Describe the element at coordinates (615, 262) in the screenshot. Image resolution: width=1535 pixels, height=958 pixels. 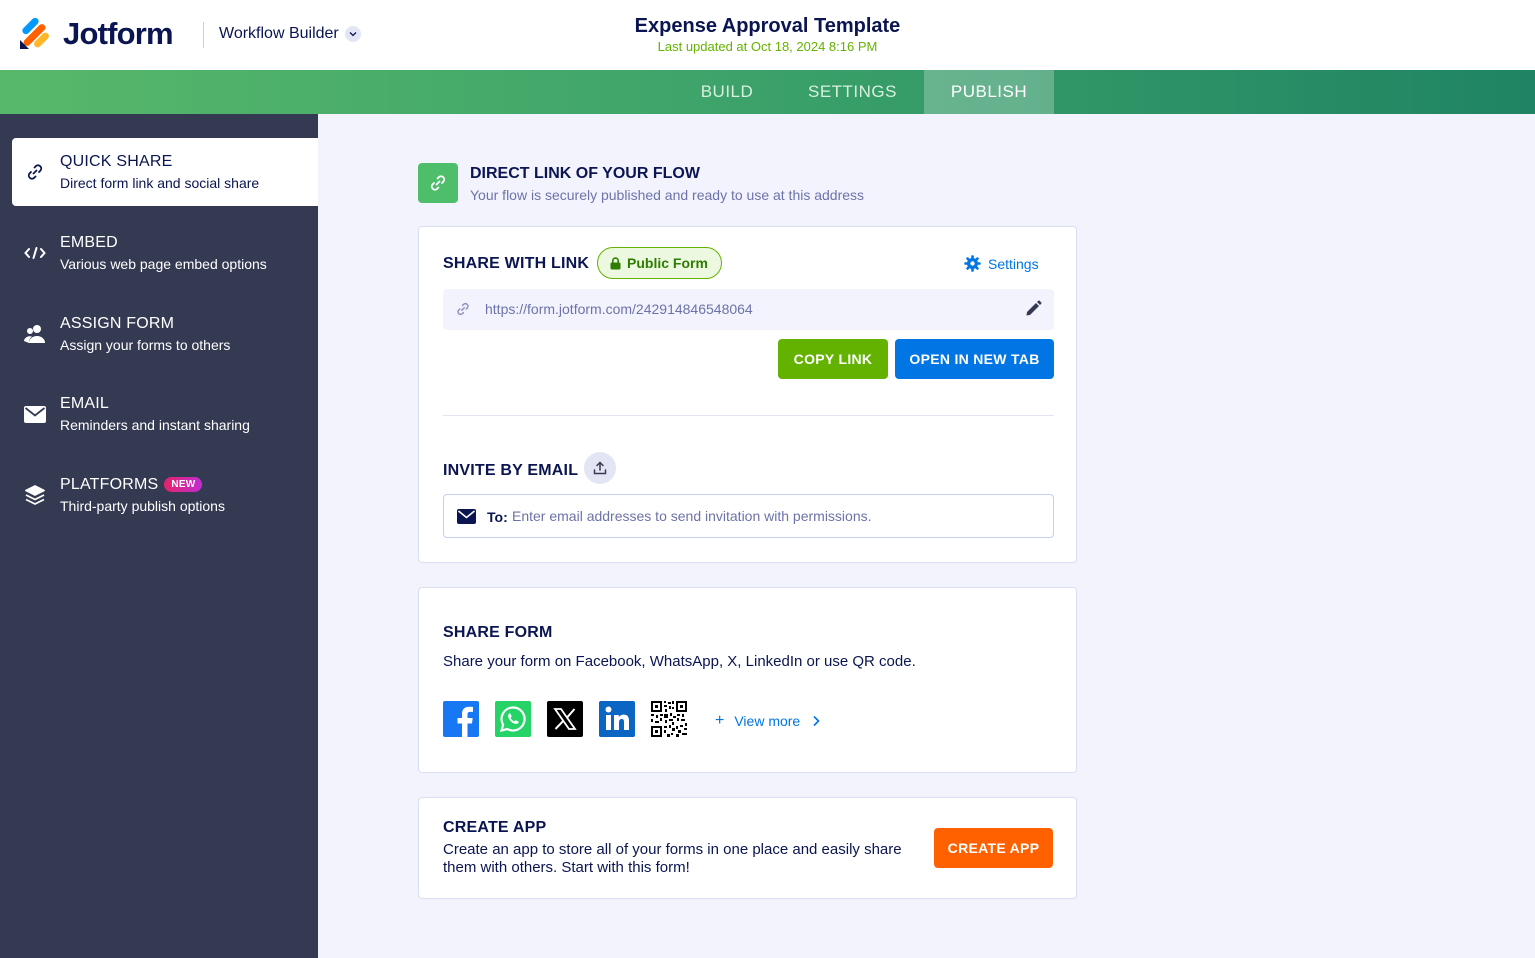
I see `lock-icon` at that location.